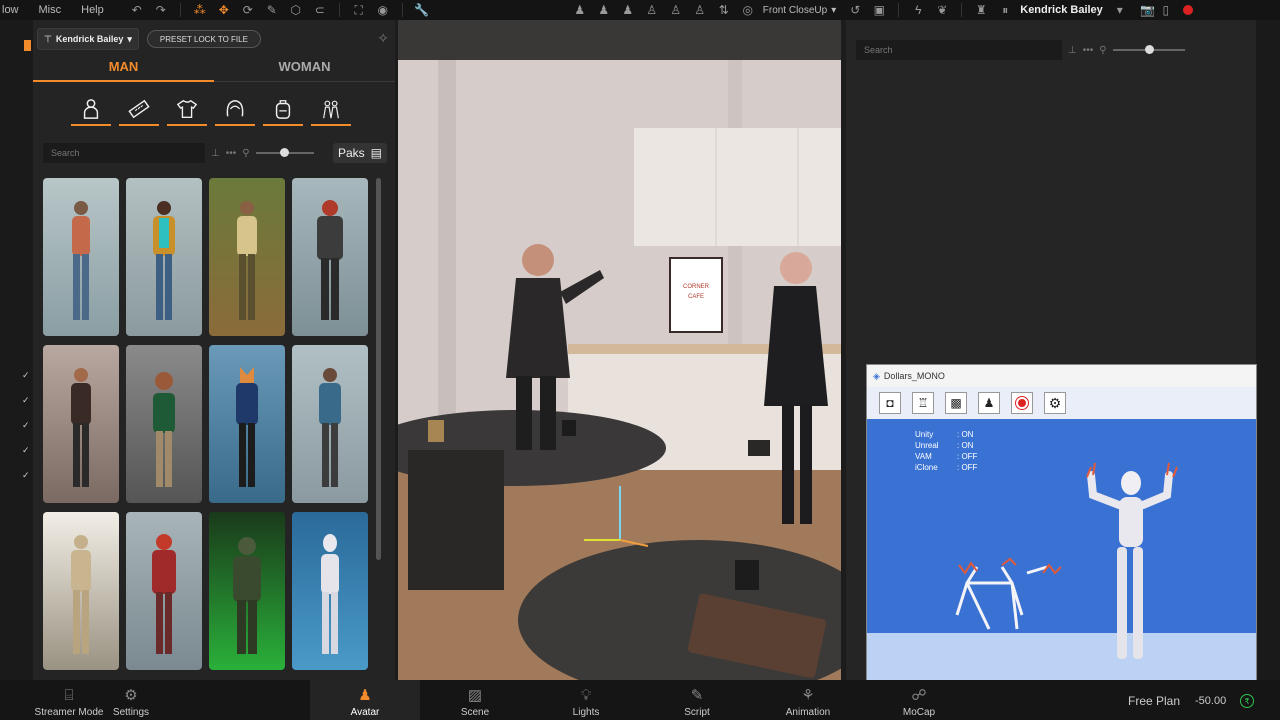 The height and width of the screenshot is (720, 1280). What do you see at coordinates (124, 153) in the screenshot?
I see `avatar-search-input` at bounding box center [124, 153].